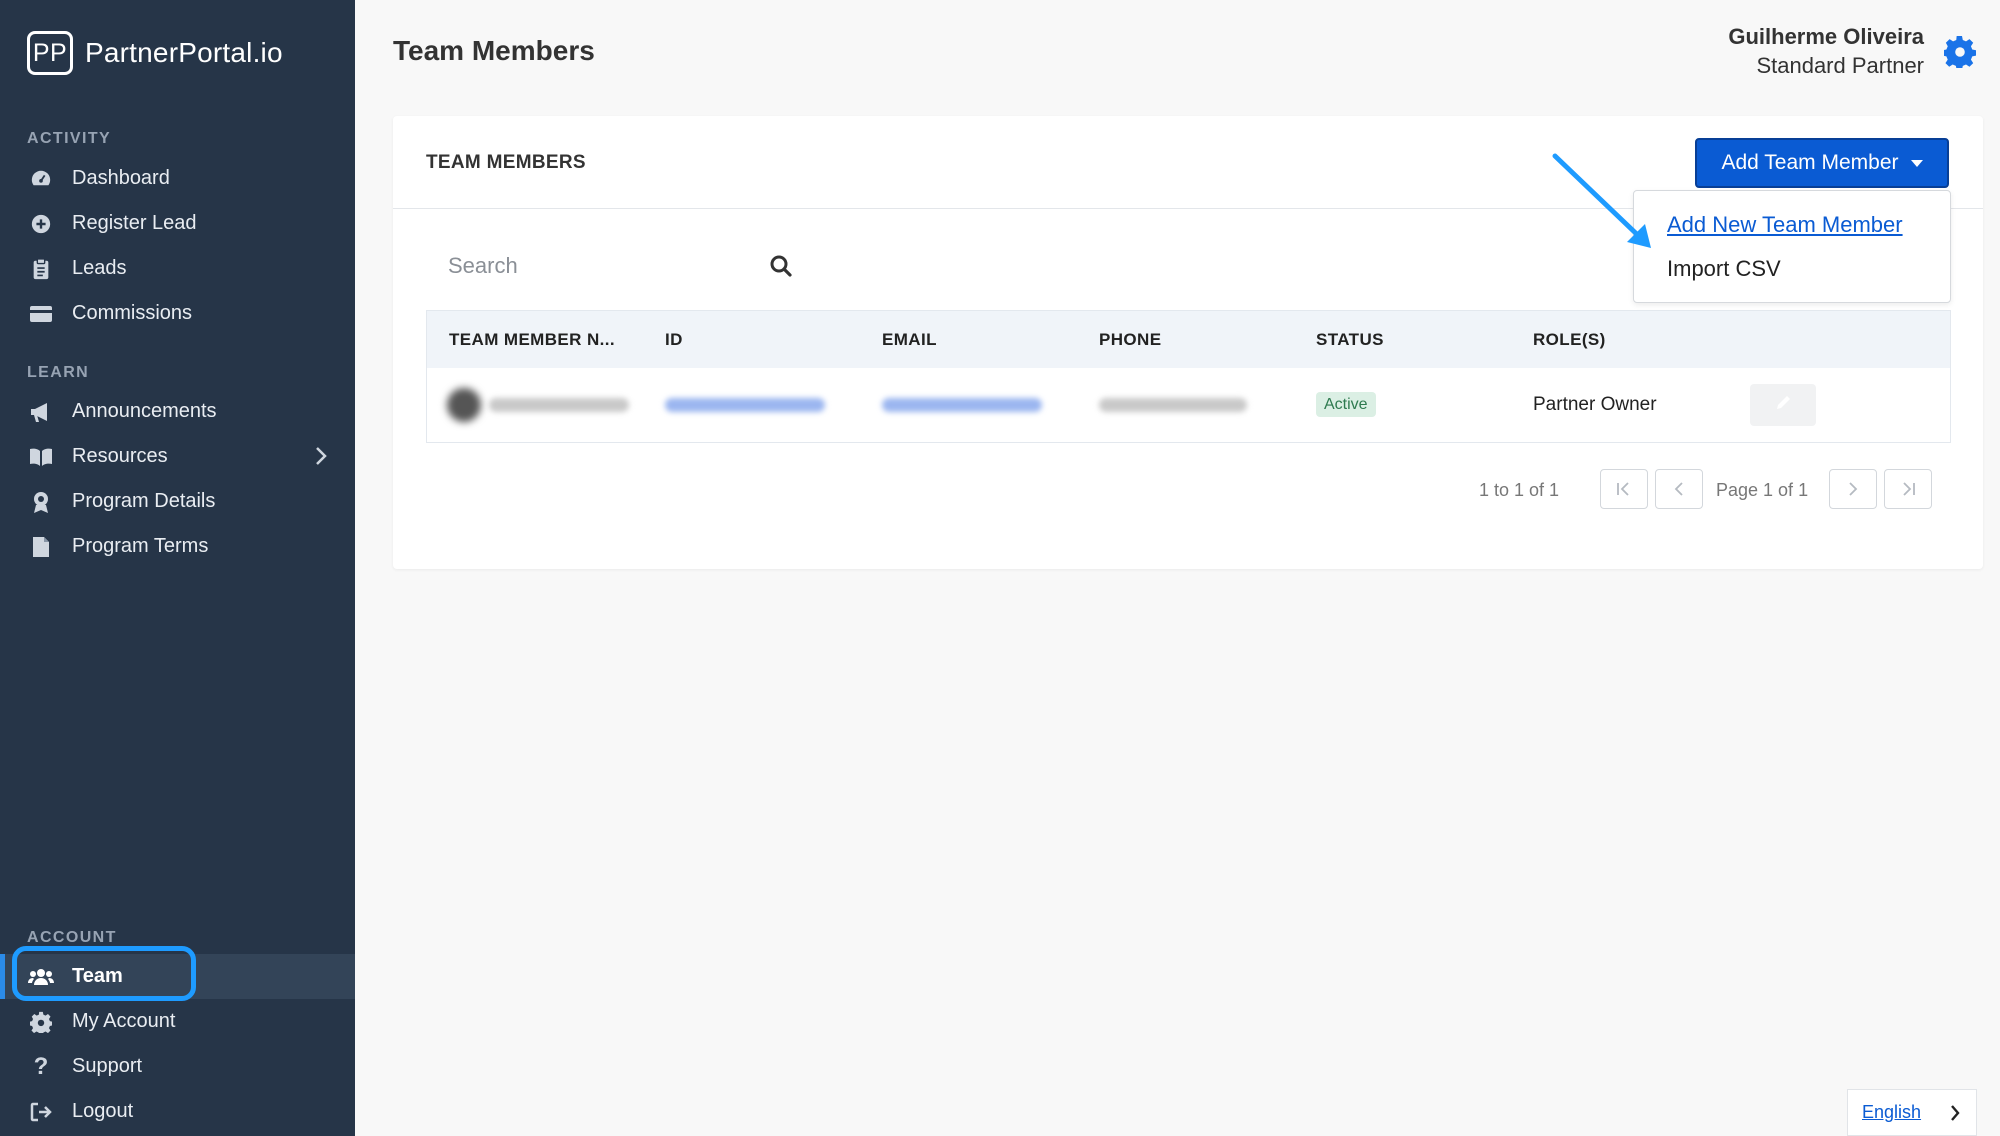  I want to click on user-info: Guilherme Oliveira Standard Partner, so click(1826, 51).